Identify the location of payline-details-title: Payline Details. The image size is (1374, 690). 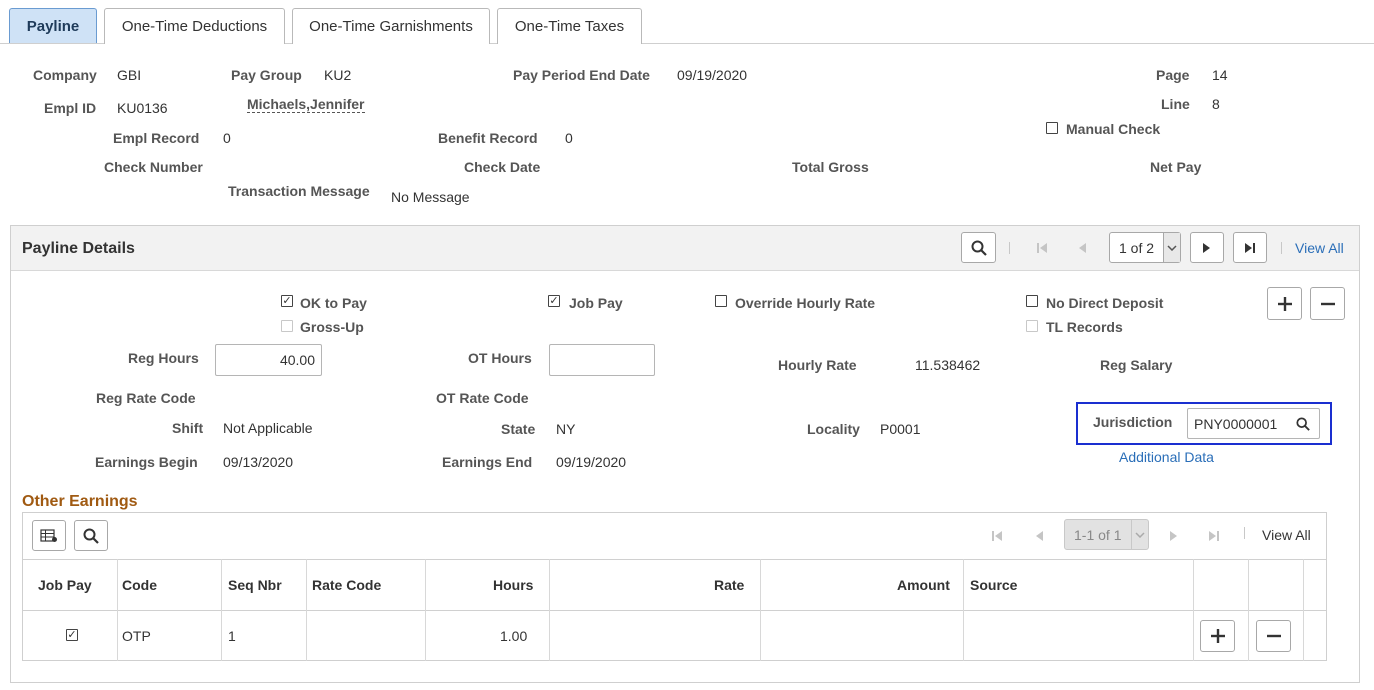
(78, 248).